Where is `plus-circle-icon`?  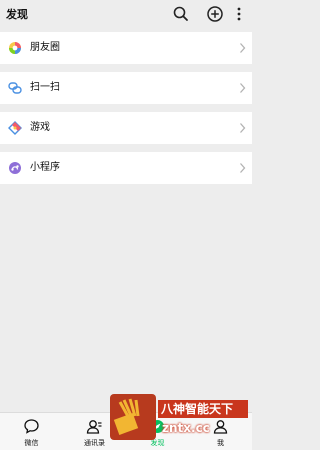 plus-circle-icon is located at coordinates (215, 14).